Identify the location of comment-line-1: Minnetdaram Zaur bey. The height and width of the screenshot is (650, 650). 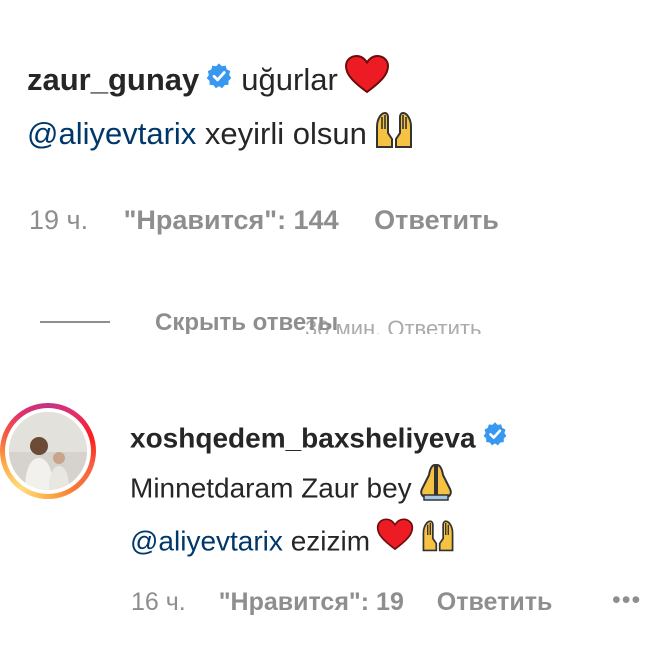
(380, 490).